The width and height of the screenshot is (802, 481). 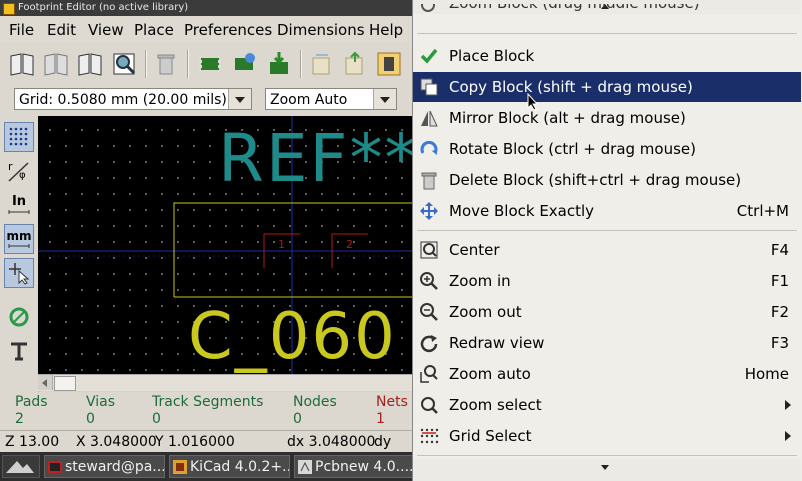 I want to click on menu-item-redraw-view: Redraw view F3, so click(x=607, y=343).